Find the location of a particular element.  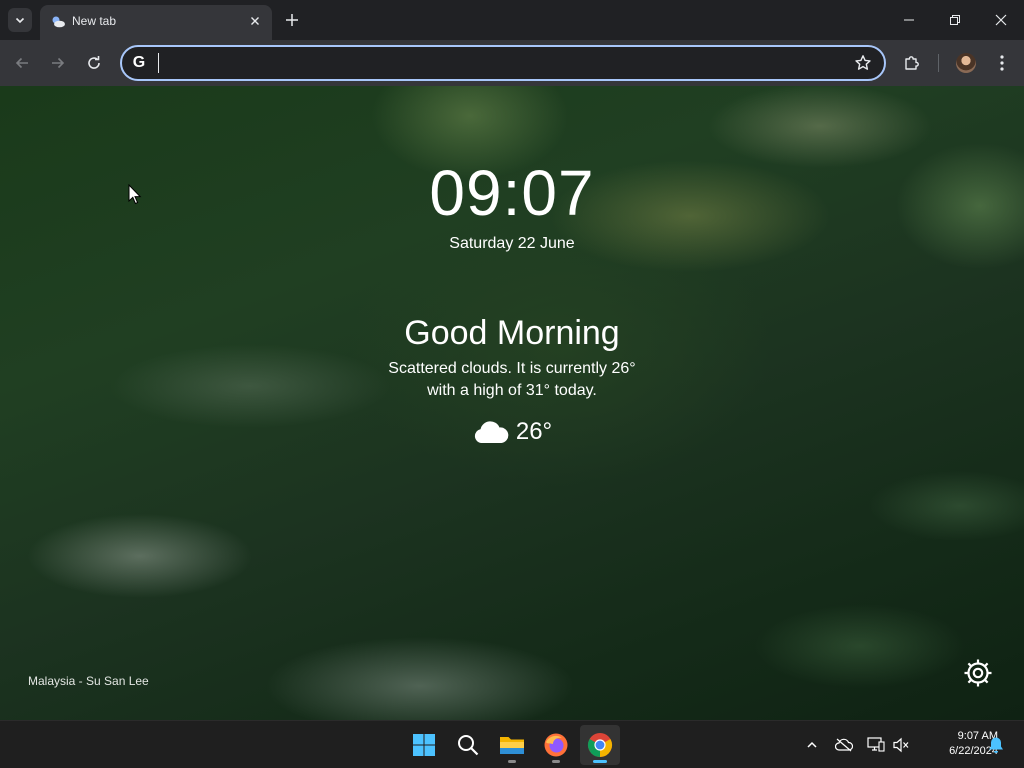

notification-bell-icon is located at coordinates (996, 745).